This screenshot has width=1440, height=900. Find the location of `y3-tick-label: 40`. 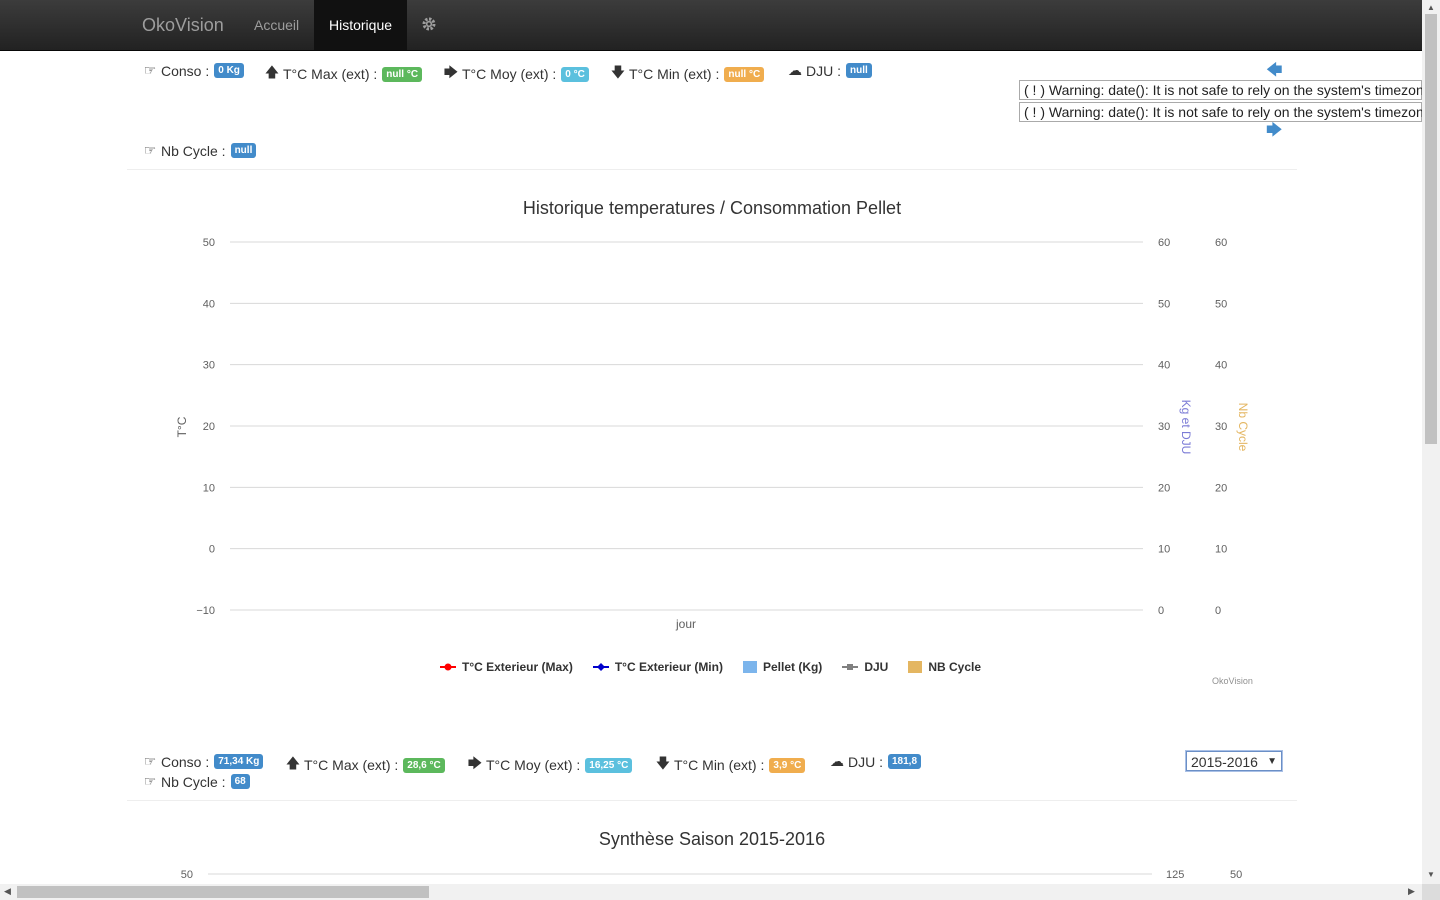

y3-tick-label: 40 is located at coordinates (1221, 366).